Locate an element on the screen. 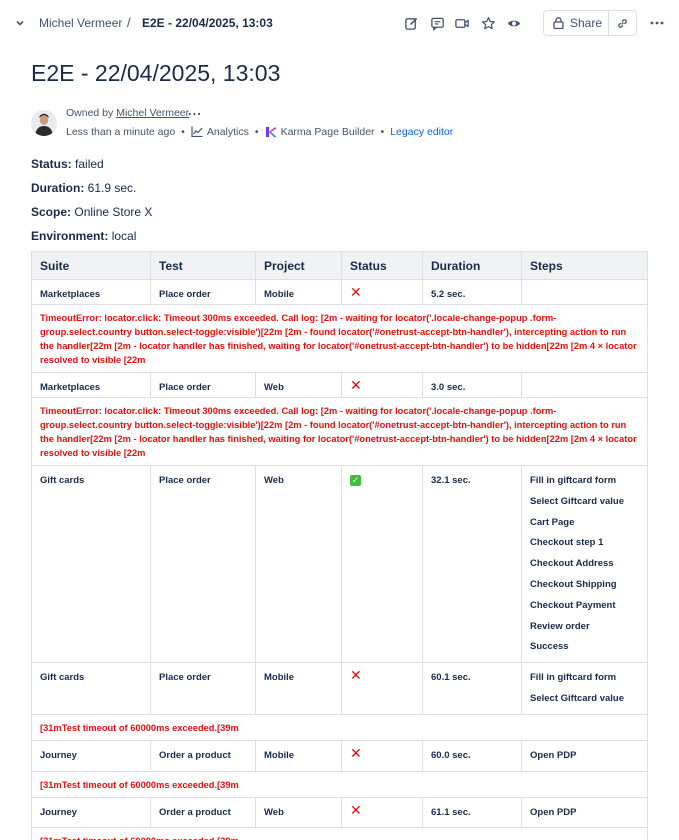  karma-page-builder-link: Karma Page Builder is located at coordinates (320, 131).